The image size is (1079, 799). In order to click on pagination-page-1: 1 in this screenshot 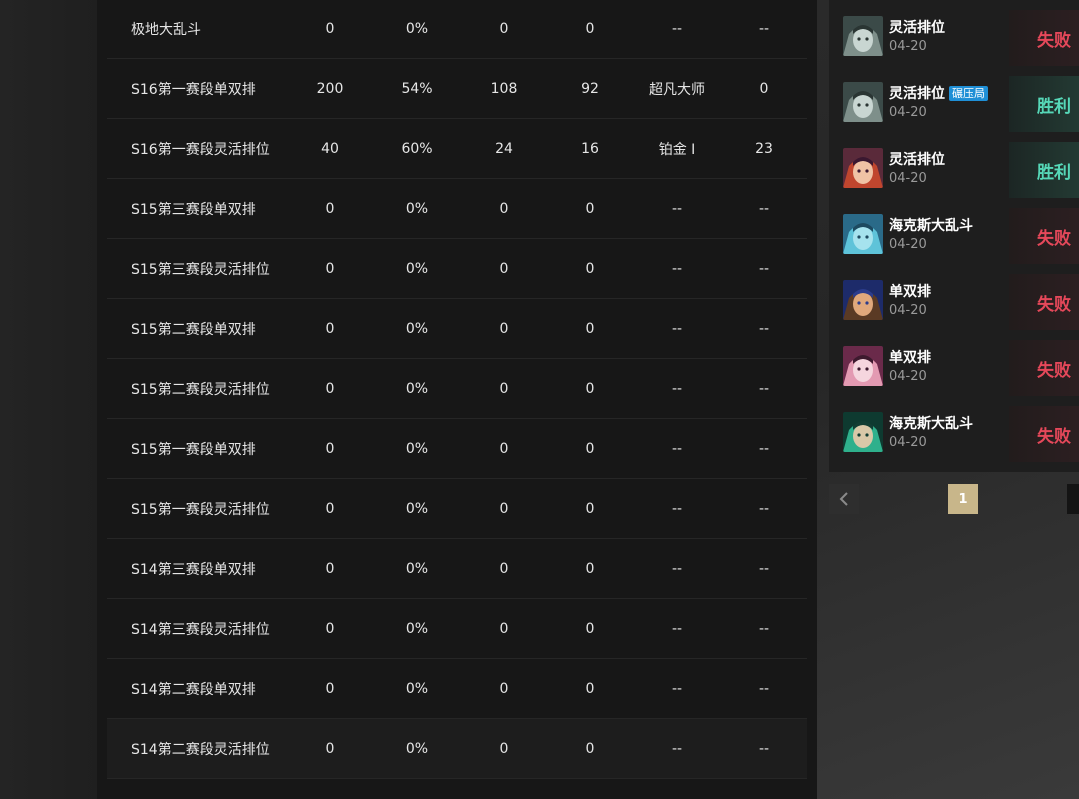, I will do `click(963, 499)`.